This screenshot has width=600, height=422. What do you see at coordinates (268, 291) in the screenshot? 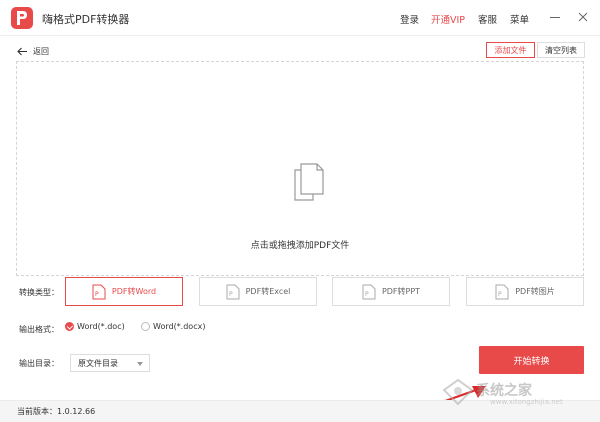
I see `convert-option-label: PDF转Excel` at bounding box center [268, 291].